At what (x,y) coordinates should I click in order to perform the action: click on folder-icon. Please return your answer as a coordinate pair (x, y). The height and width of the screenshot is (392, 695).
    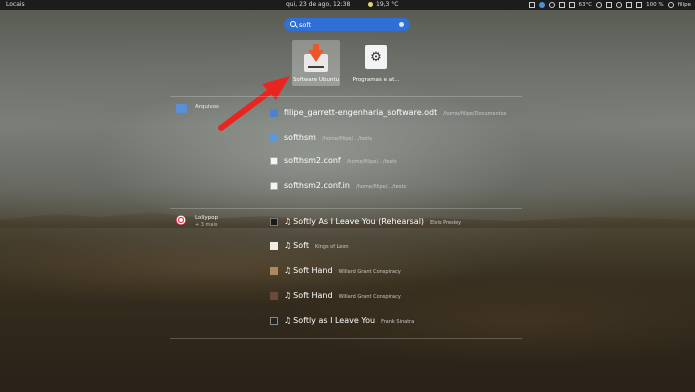
    Looking at the image, I should click on (274, 138).